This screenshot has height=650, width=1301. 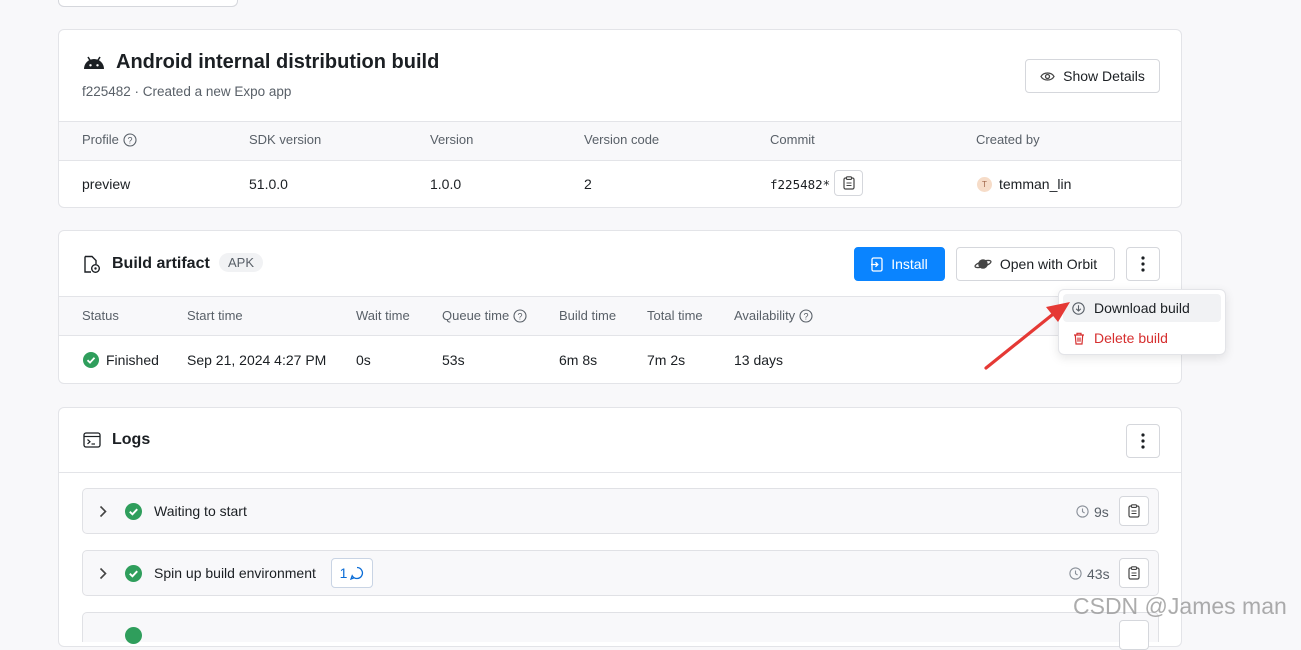 I want to click on status-value: Finished, so click(x=132, y=360).